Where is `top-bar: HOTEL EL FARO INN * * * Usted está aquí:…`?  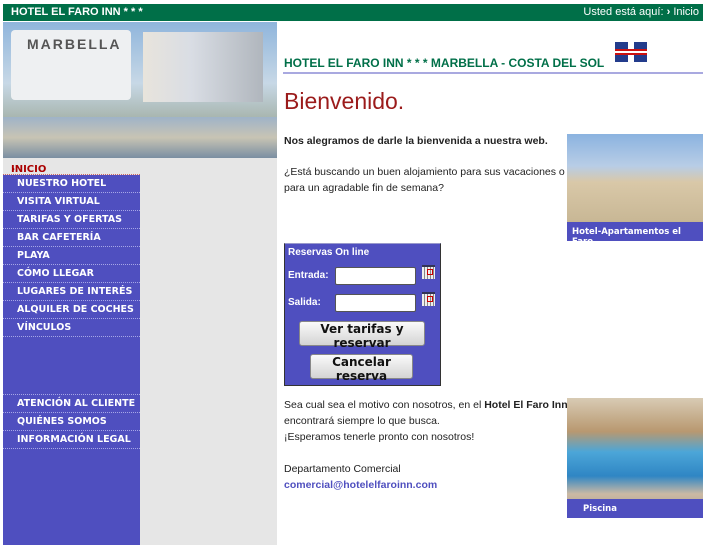 top-bar: HOTEL EL FARO INN * * * Usted está aquí:… is located at coordinates (353, 12).